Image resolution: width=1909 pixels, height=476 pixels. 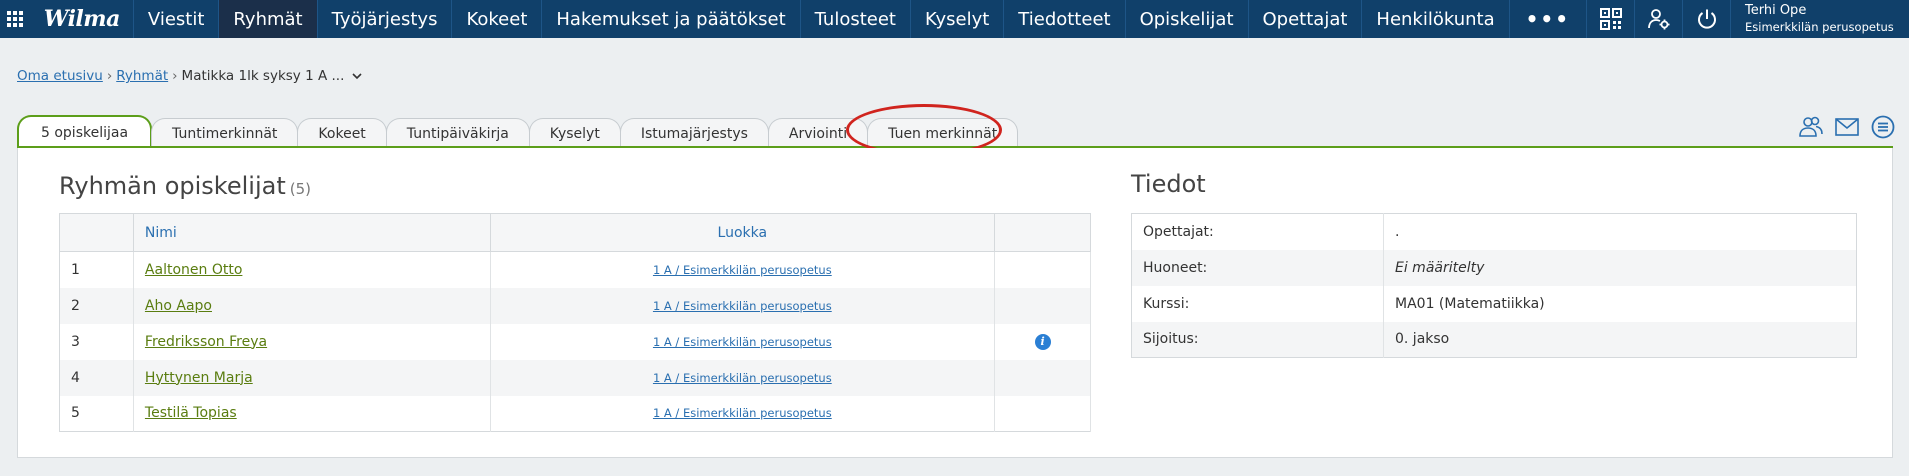 I want to click on apps-grid-icon, so click(x=15, y=19).